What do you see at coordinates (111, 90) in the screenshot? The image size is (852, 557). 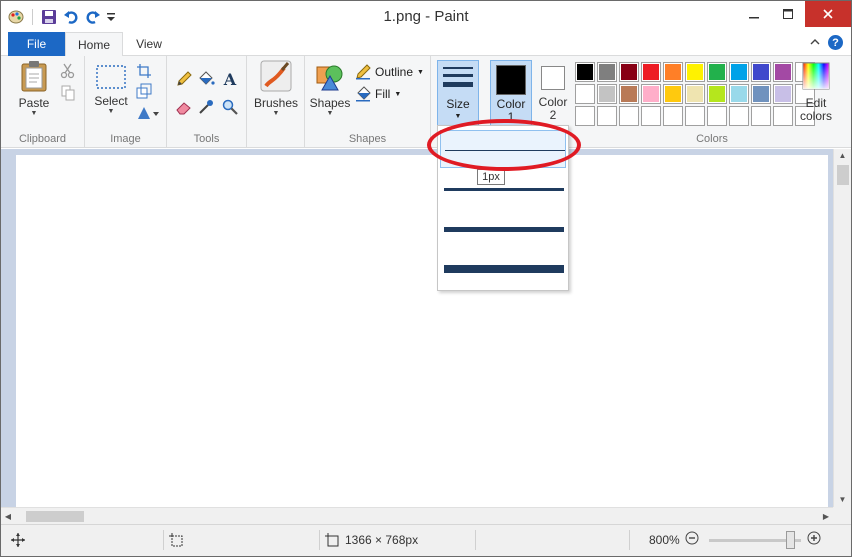 I see `select-button: Select ▼` at bounding box center [111, 90].